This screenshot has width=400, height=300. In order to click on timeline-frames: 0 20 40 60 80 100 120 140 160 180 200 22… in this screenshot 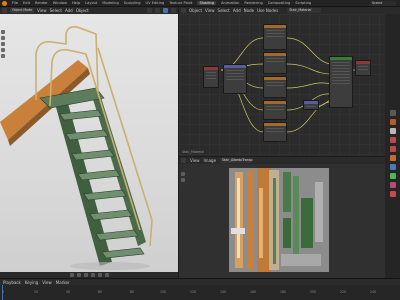, I will do `click(200, 292)`.